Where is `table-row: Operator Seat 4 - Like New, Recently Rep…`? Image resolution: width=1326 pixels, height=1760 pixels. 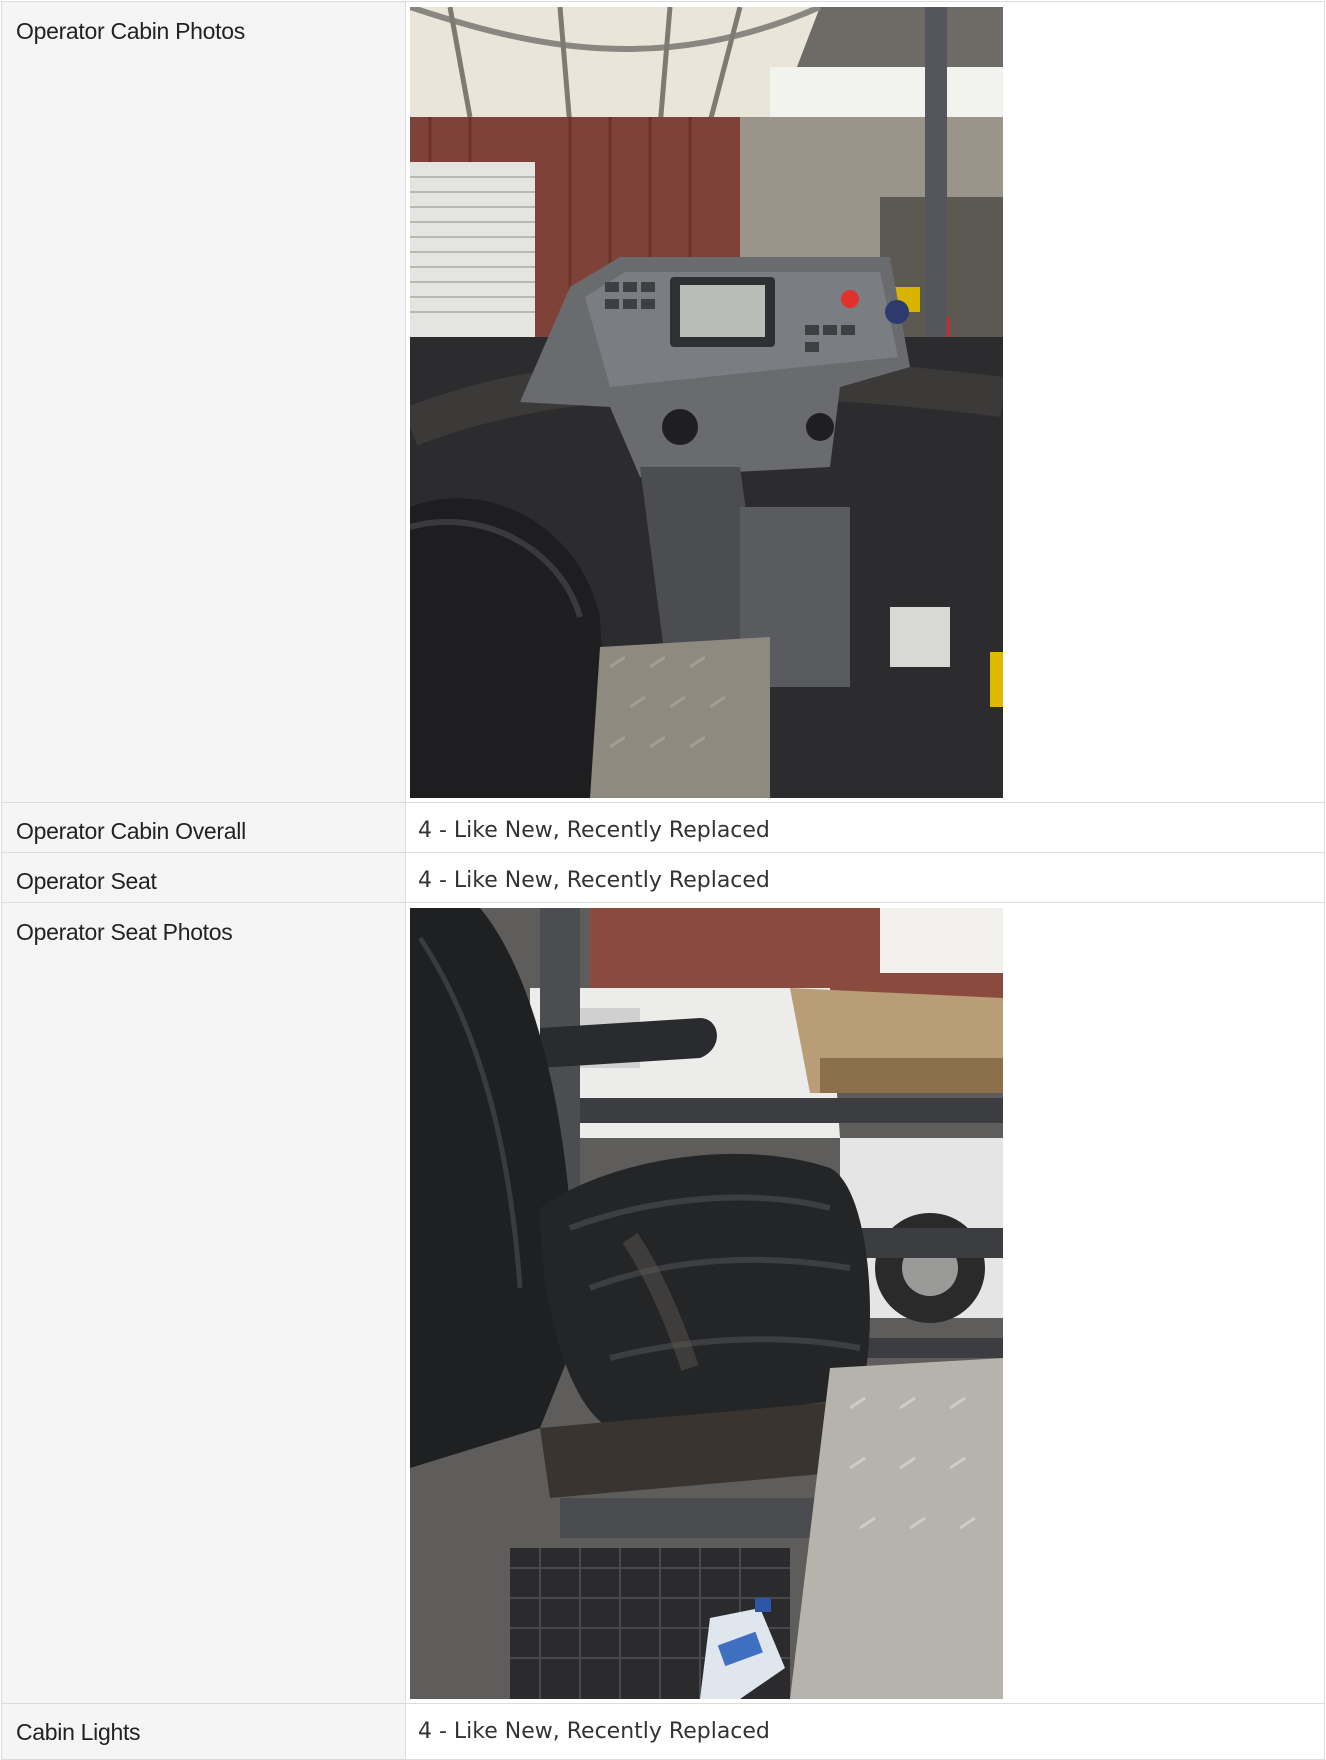
table-row: Operator Seat 4 - Like New, Recently Rep… is located at coordinates (663, 877).